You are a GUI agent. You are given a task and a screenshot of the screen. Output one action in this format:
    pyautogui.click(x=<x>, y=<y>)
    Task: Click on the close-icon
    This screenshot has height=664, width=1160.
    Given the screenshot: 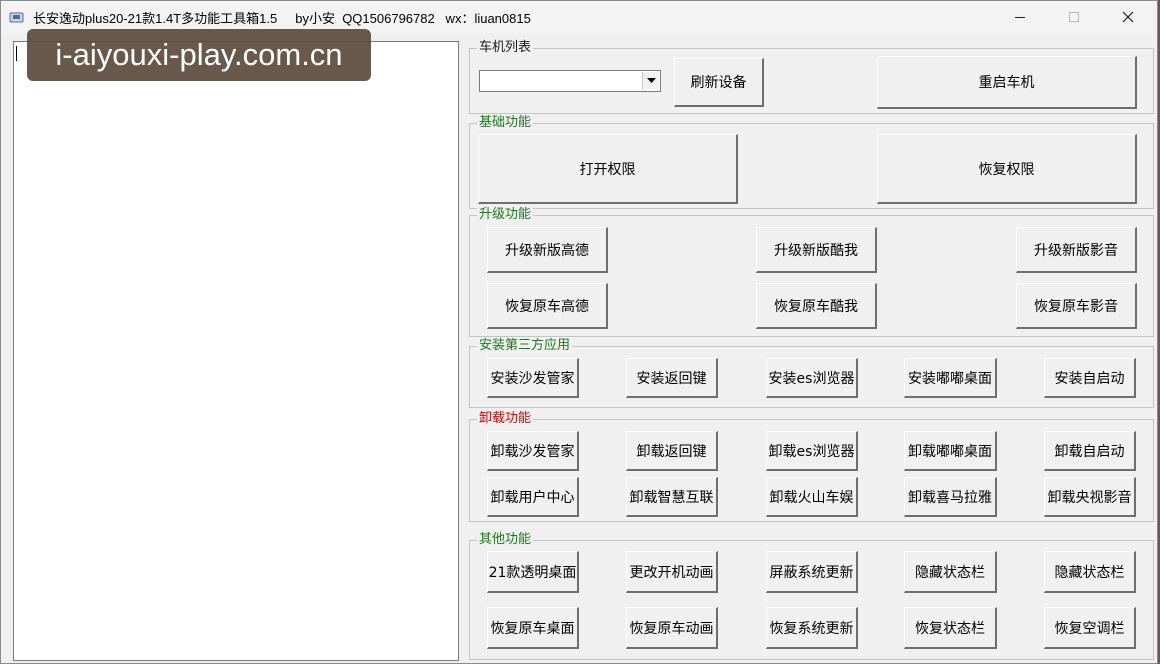 What is the action you would take?
    pyautogui.click(x=1128, y=17)
    